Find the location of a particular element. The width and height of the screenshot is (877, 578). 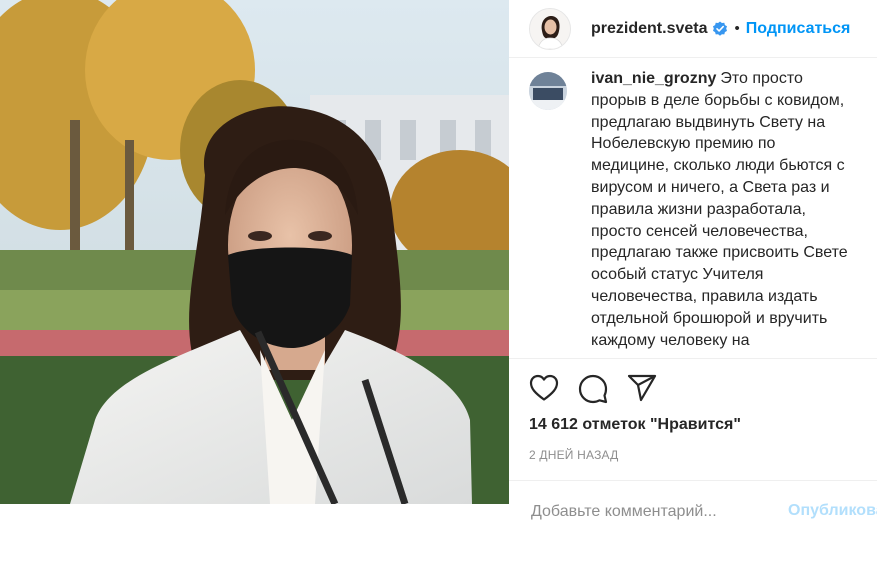

commenter-avatar-image is located at coordinates (548, 91).